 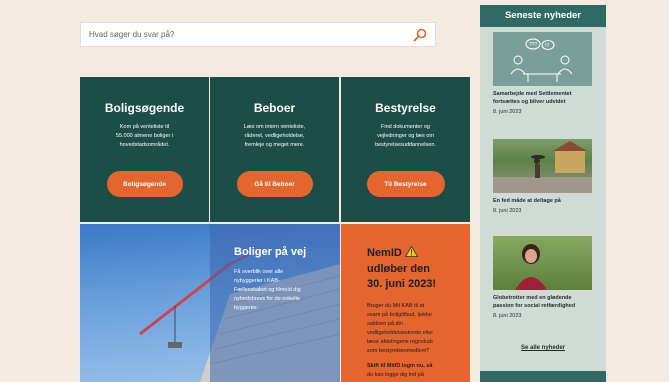 I want to click on promo-title: Boliger på vej, so click(x=270, y=252).